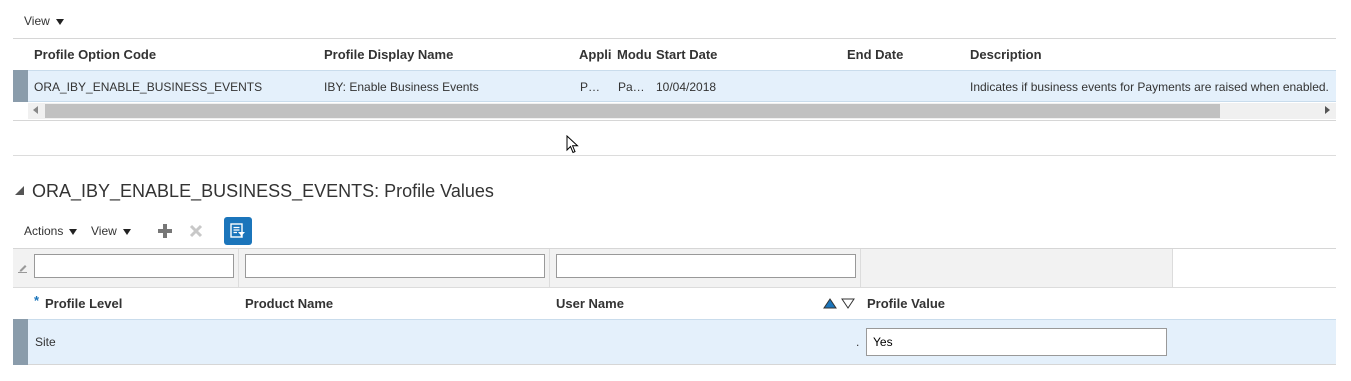 This screenshot has height=381, width=1351. Describe the element at coordinates (401, 87) in the screenshot. I see `cell-profile-display-name: IBY: Enable Business Events` at that location.